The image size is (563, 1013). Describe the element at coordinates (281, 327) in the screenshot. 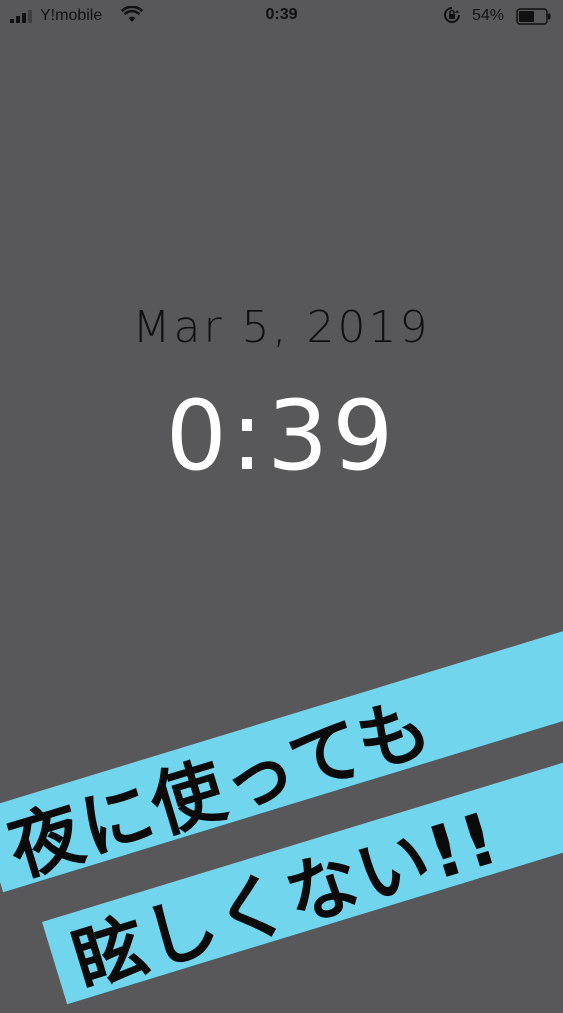

I see `lock-screen-date: Mar 5, 2019` at that location.